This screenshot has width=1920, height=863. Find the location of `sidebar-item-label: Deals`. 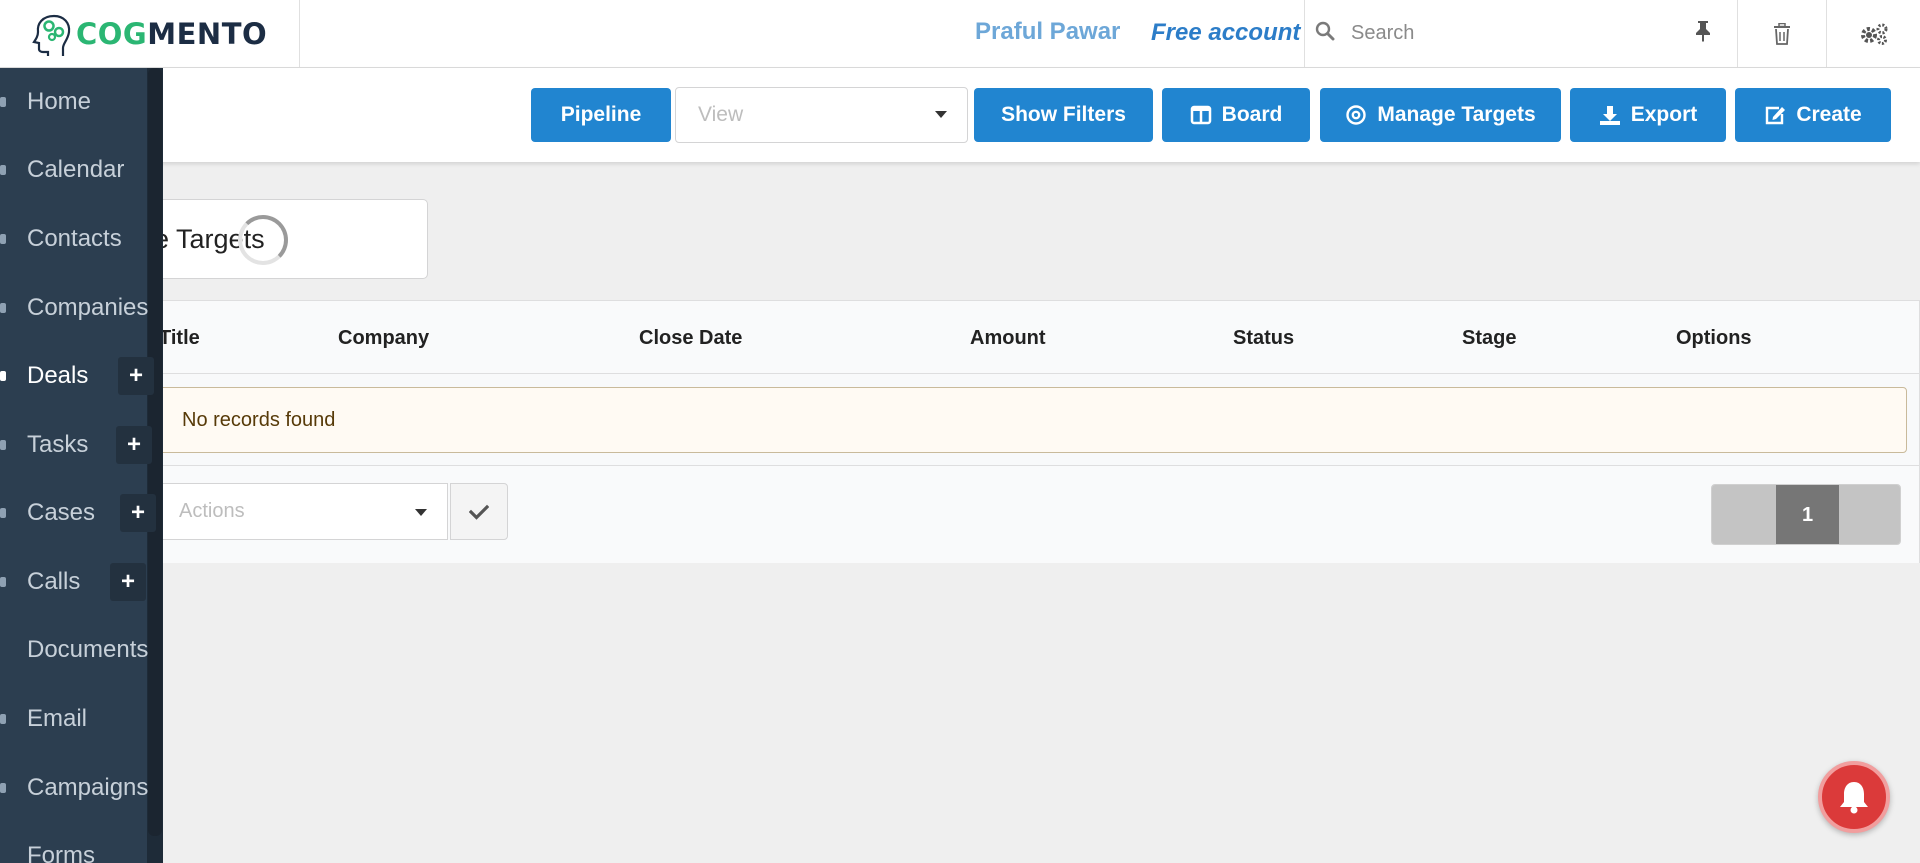

sidebar-item-label: Deals is located at coordinates (58, 375).